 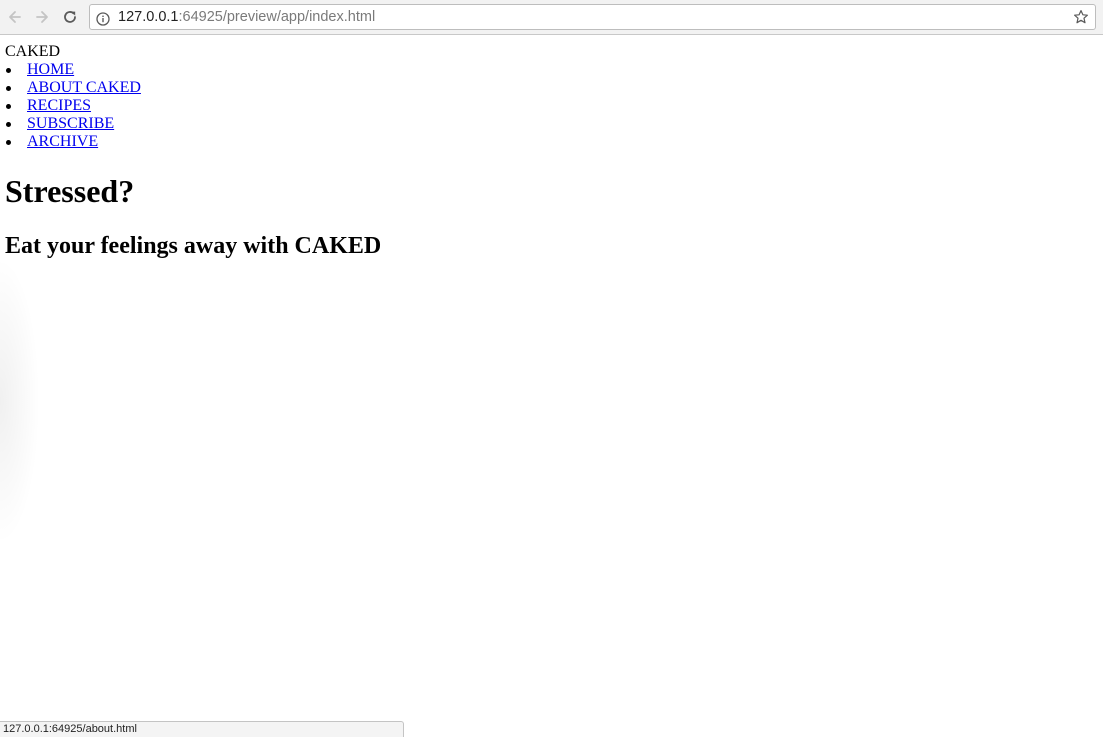 I want to click on status-bubble: 127.0.0.1:64925/about.html, so click(x=202, y=729).